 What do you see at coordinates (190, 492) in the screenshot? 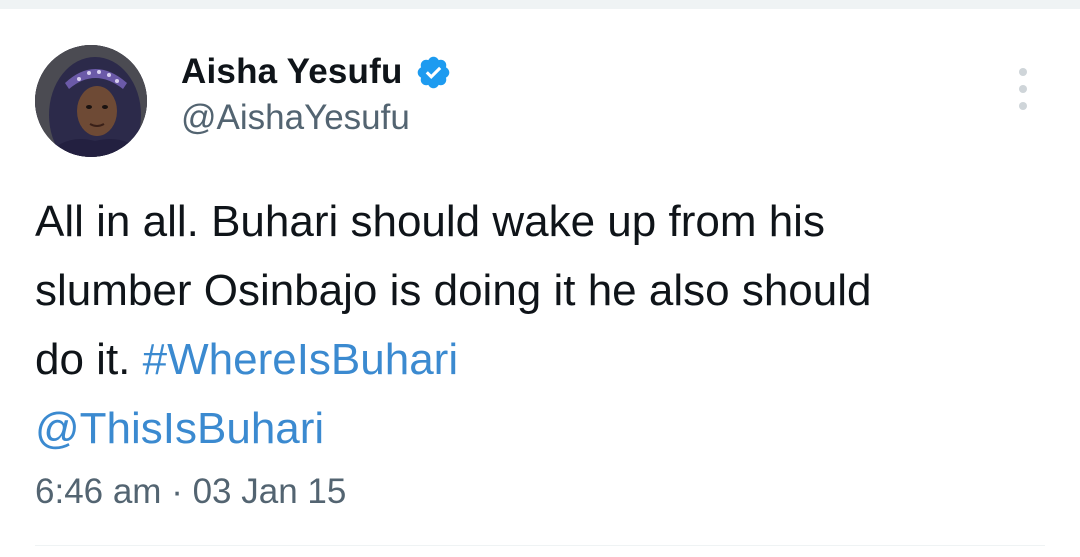
I see `tweet-timestamp: 6:46 am · 03 Jan 15` at bounding box center [190, 492].